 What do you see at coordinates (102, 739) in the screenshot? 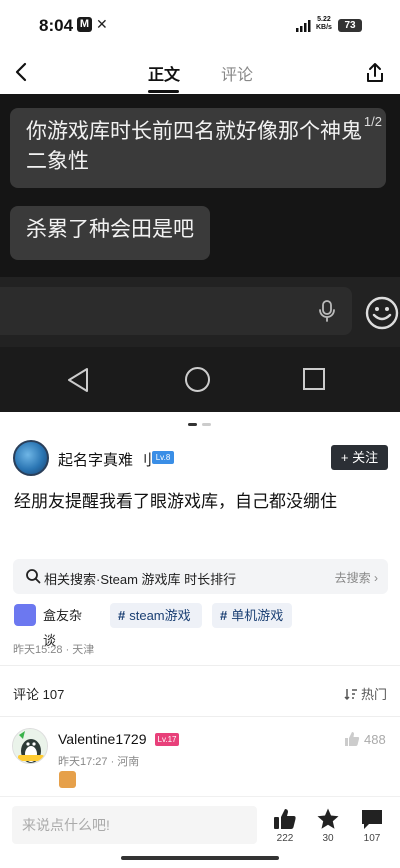
I see `comment-author-name: Valentine1729` at bounding box center [102, 739].